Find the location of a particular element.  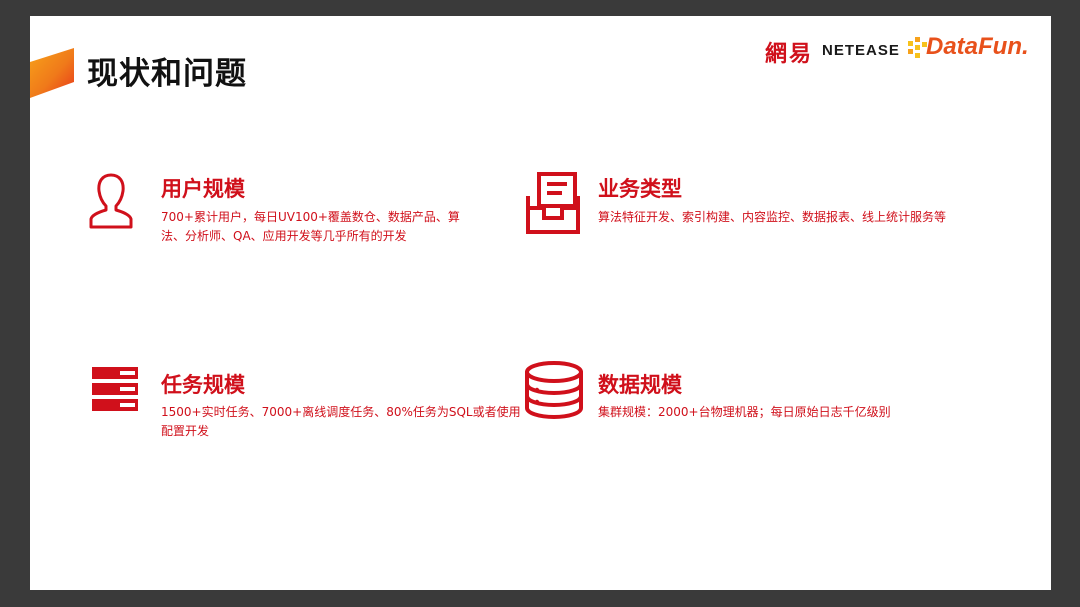

section-business-type: 业务类型 算法特征开发、索引构建、内容监控、数据报表、线上统计服务等 is located at coordinates (746, 217).